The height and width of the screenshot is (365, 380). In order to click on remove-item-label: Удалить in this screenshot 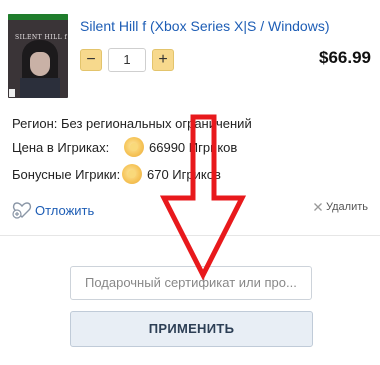, I will do `click(347, 207)`.